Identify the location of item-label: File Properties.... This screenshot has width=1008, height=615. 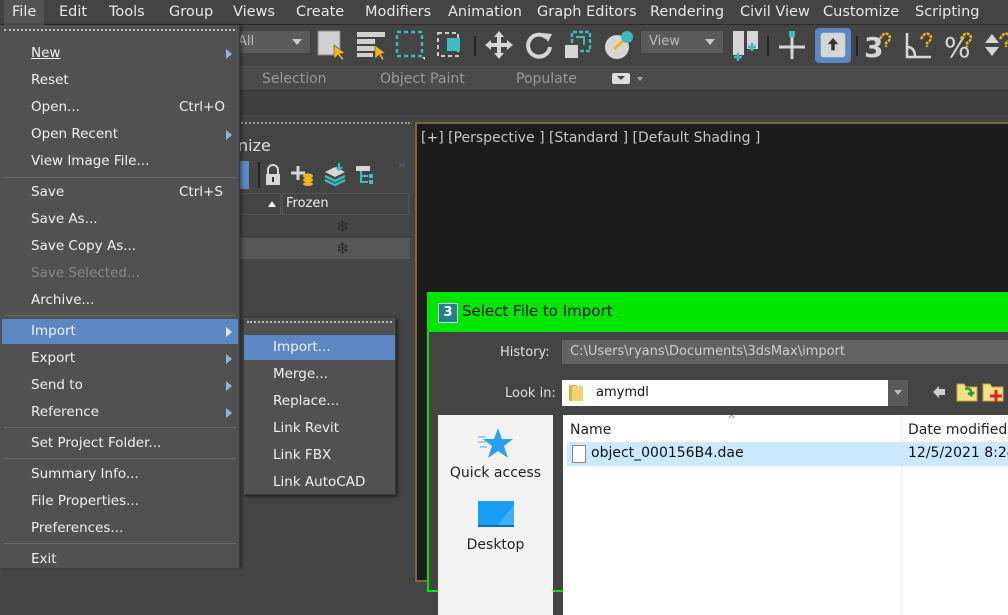
(85, 501).